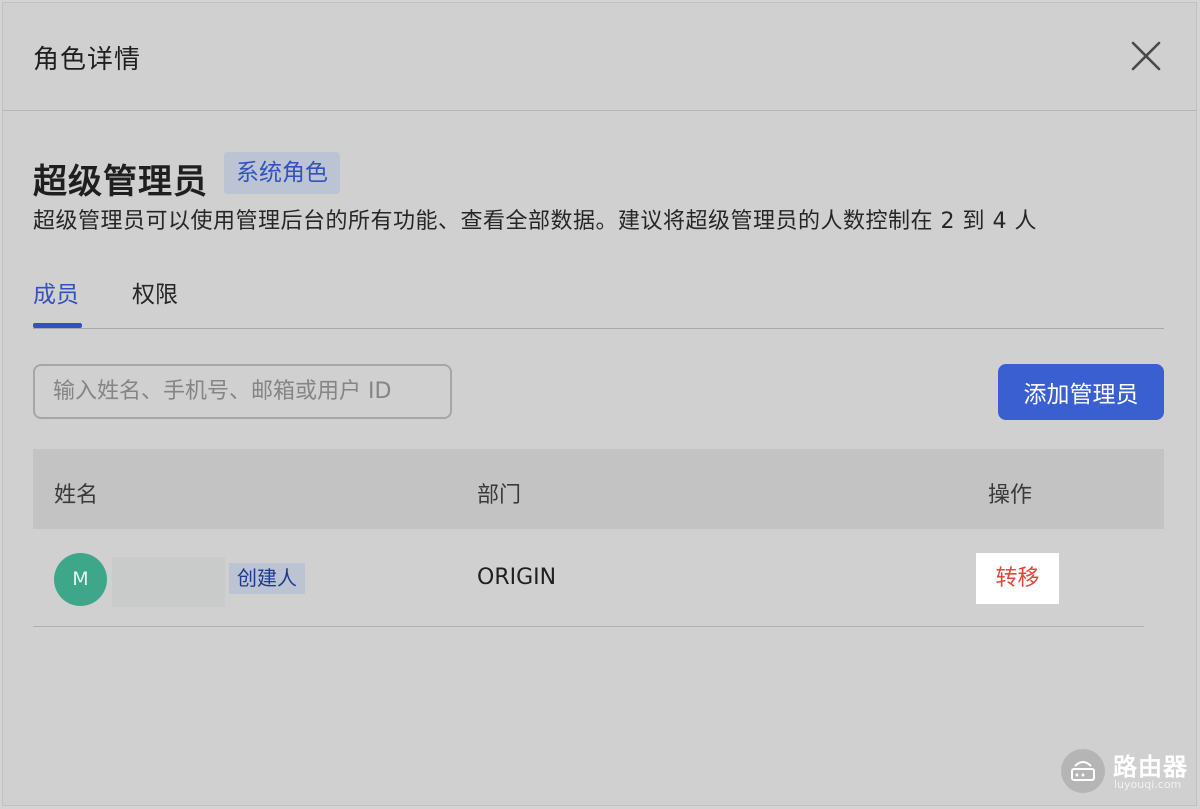 This screenshot has width=1200, height=809. I want to click on tab-bar: 成员 权限, so click(598, 300).